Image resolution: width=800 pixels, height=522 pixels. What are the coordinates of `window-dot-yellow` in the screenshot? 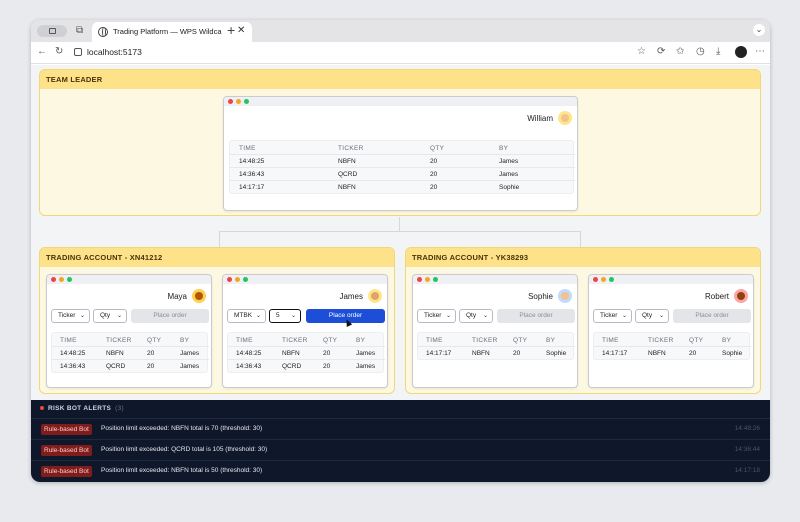 It's located at (237, 279).